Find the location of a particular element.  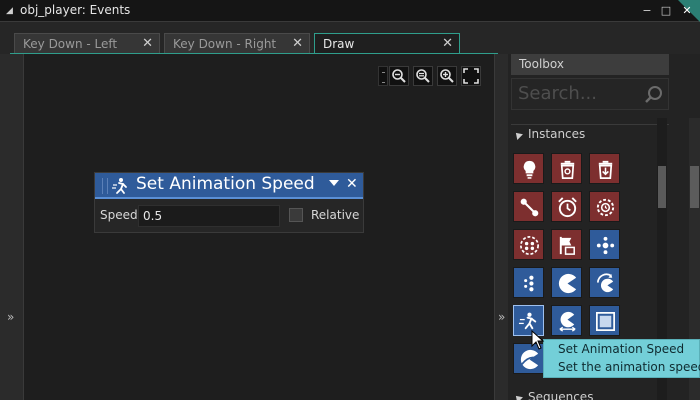

expand-left-icon: » is located at coordinates (10, 317).